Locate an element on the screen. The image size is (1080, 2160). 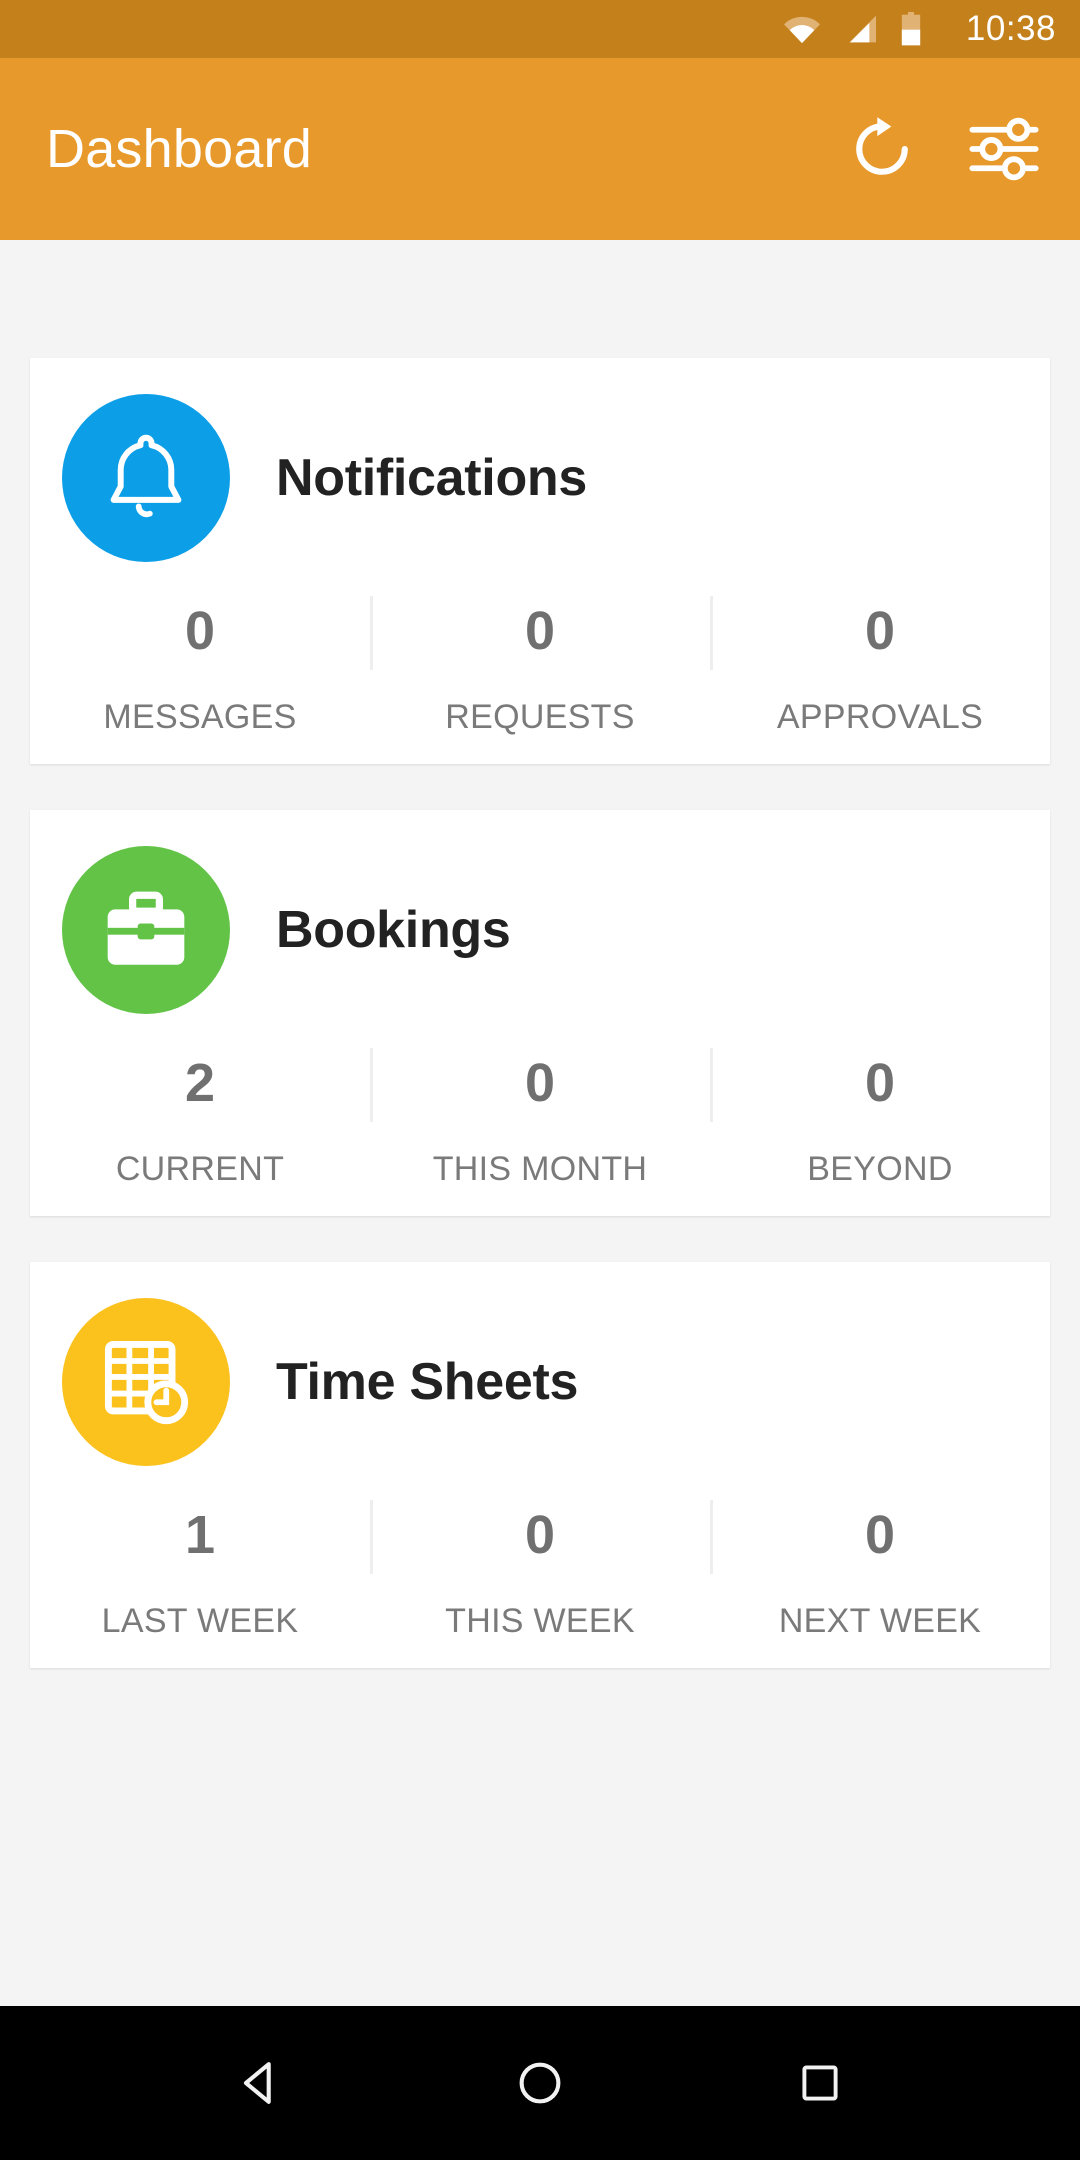
card-title: Notifications is located at coordinates (431, 478).